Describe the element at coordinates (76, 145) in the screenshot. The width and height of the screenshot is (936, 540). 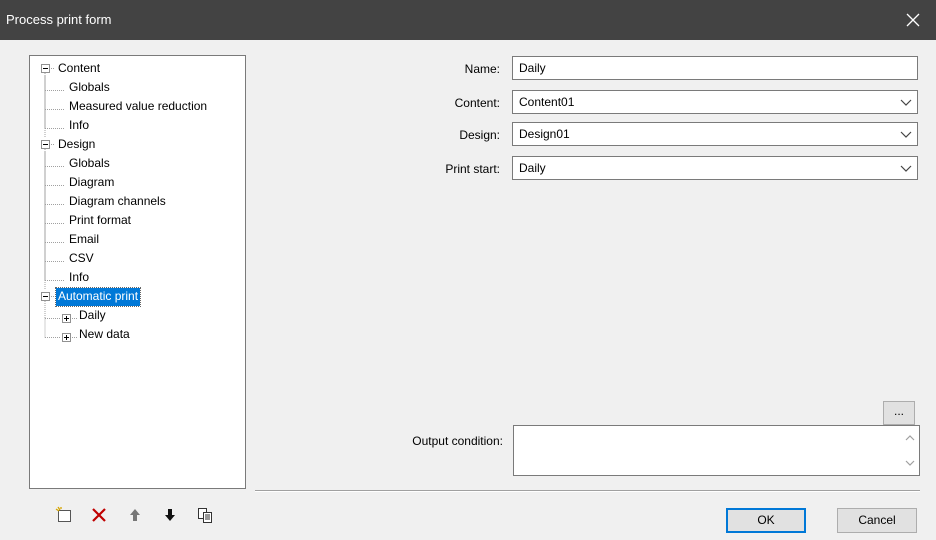
I see `tree-node-design: Design` at that location.